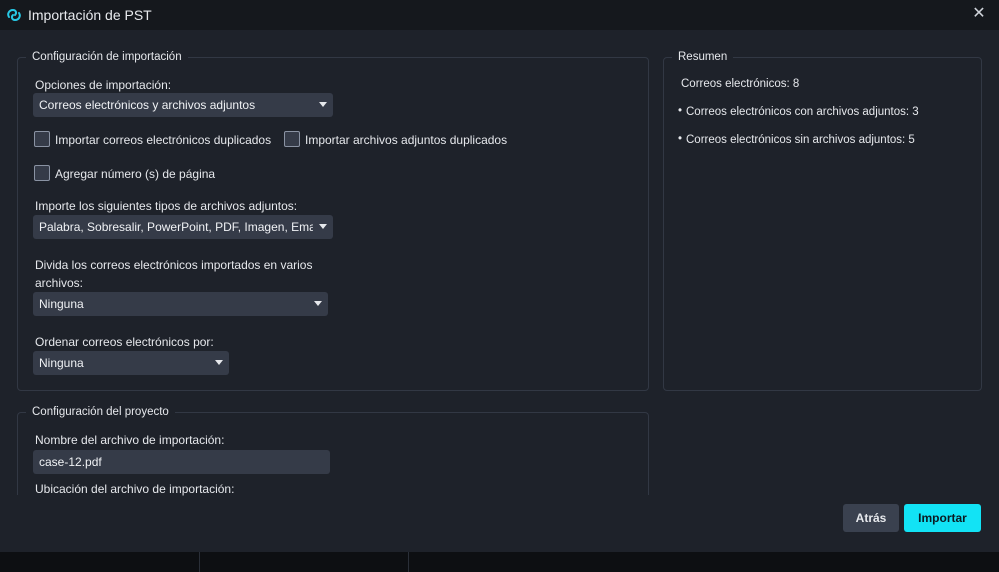  I want to click on split-select: Ninguna, so click(180, 304).